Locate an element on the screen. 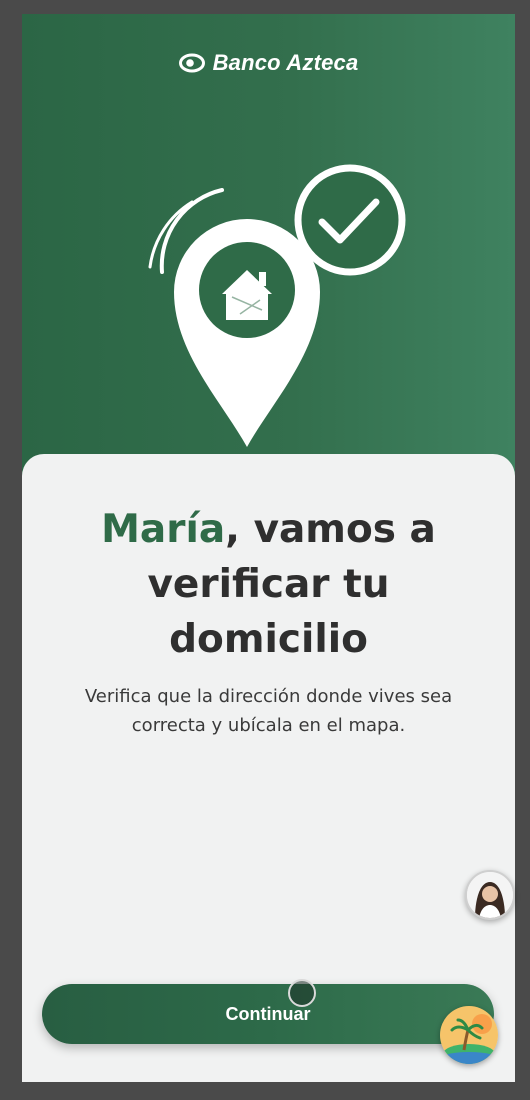 The image size is (530, 1100). person-icon is located at coordinates (490, 895).